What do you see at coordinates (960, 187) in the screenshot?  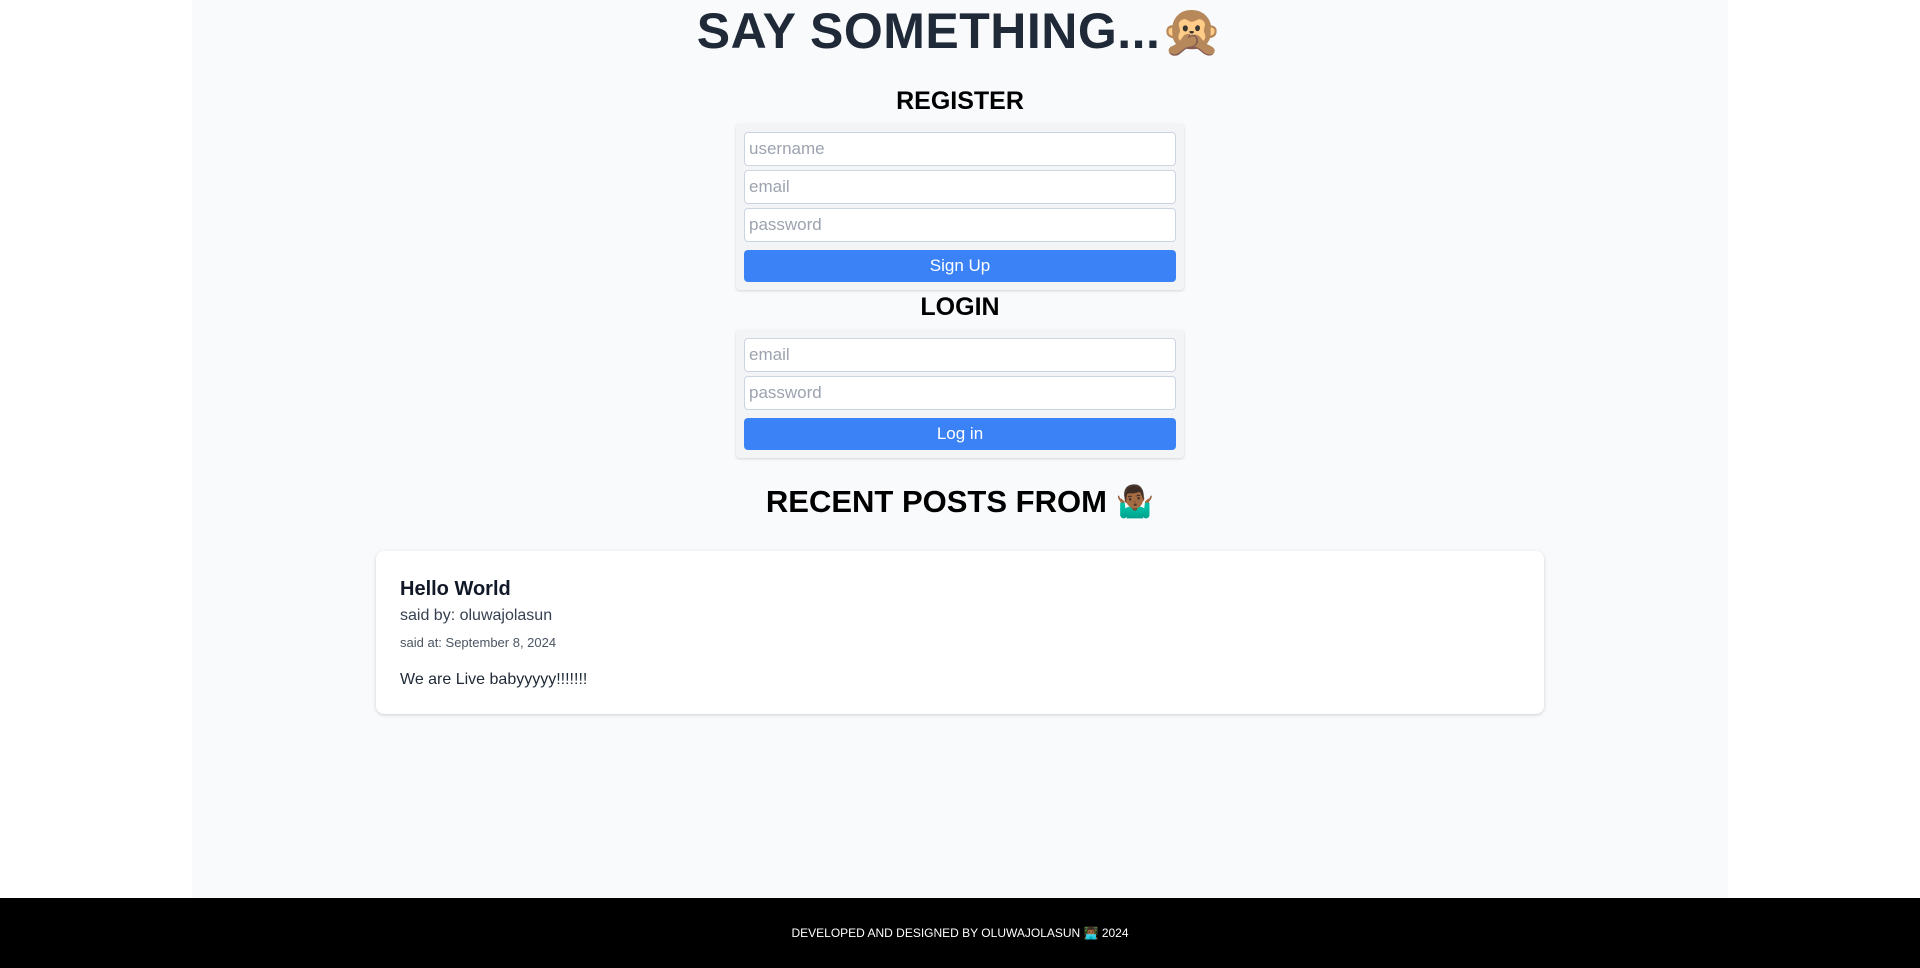 I see `register-email-input` at bounding box center [960, 187].